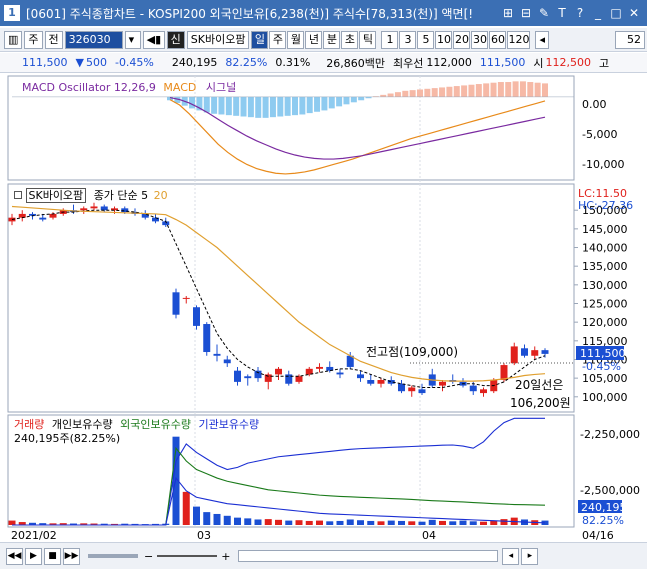 The width and height of the screenshot is (647, 569). Describe the element at coordinates (296, 39) in the screenshot. I see `period-month-tab: 월` at that location.